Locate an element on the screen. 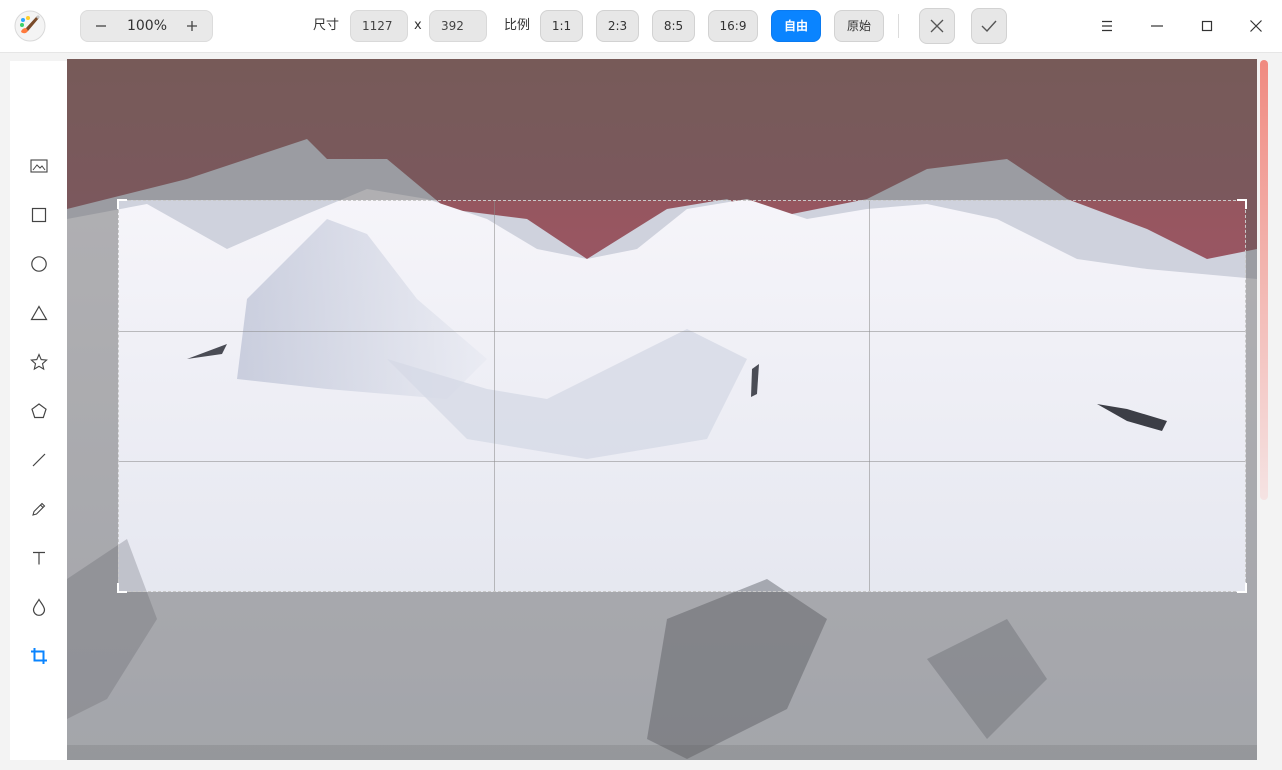 The height and width of the screenshot is (770, 1282). maximize-button is located at coordinates (1207, 26).